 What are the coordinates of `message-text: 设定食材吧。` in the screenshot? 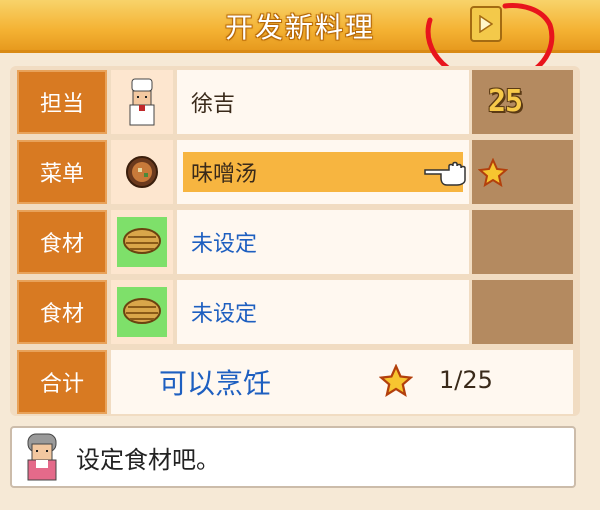 It's located at (148, 460).